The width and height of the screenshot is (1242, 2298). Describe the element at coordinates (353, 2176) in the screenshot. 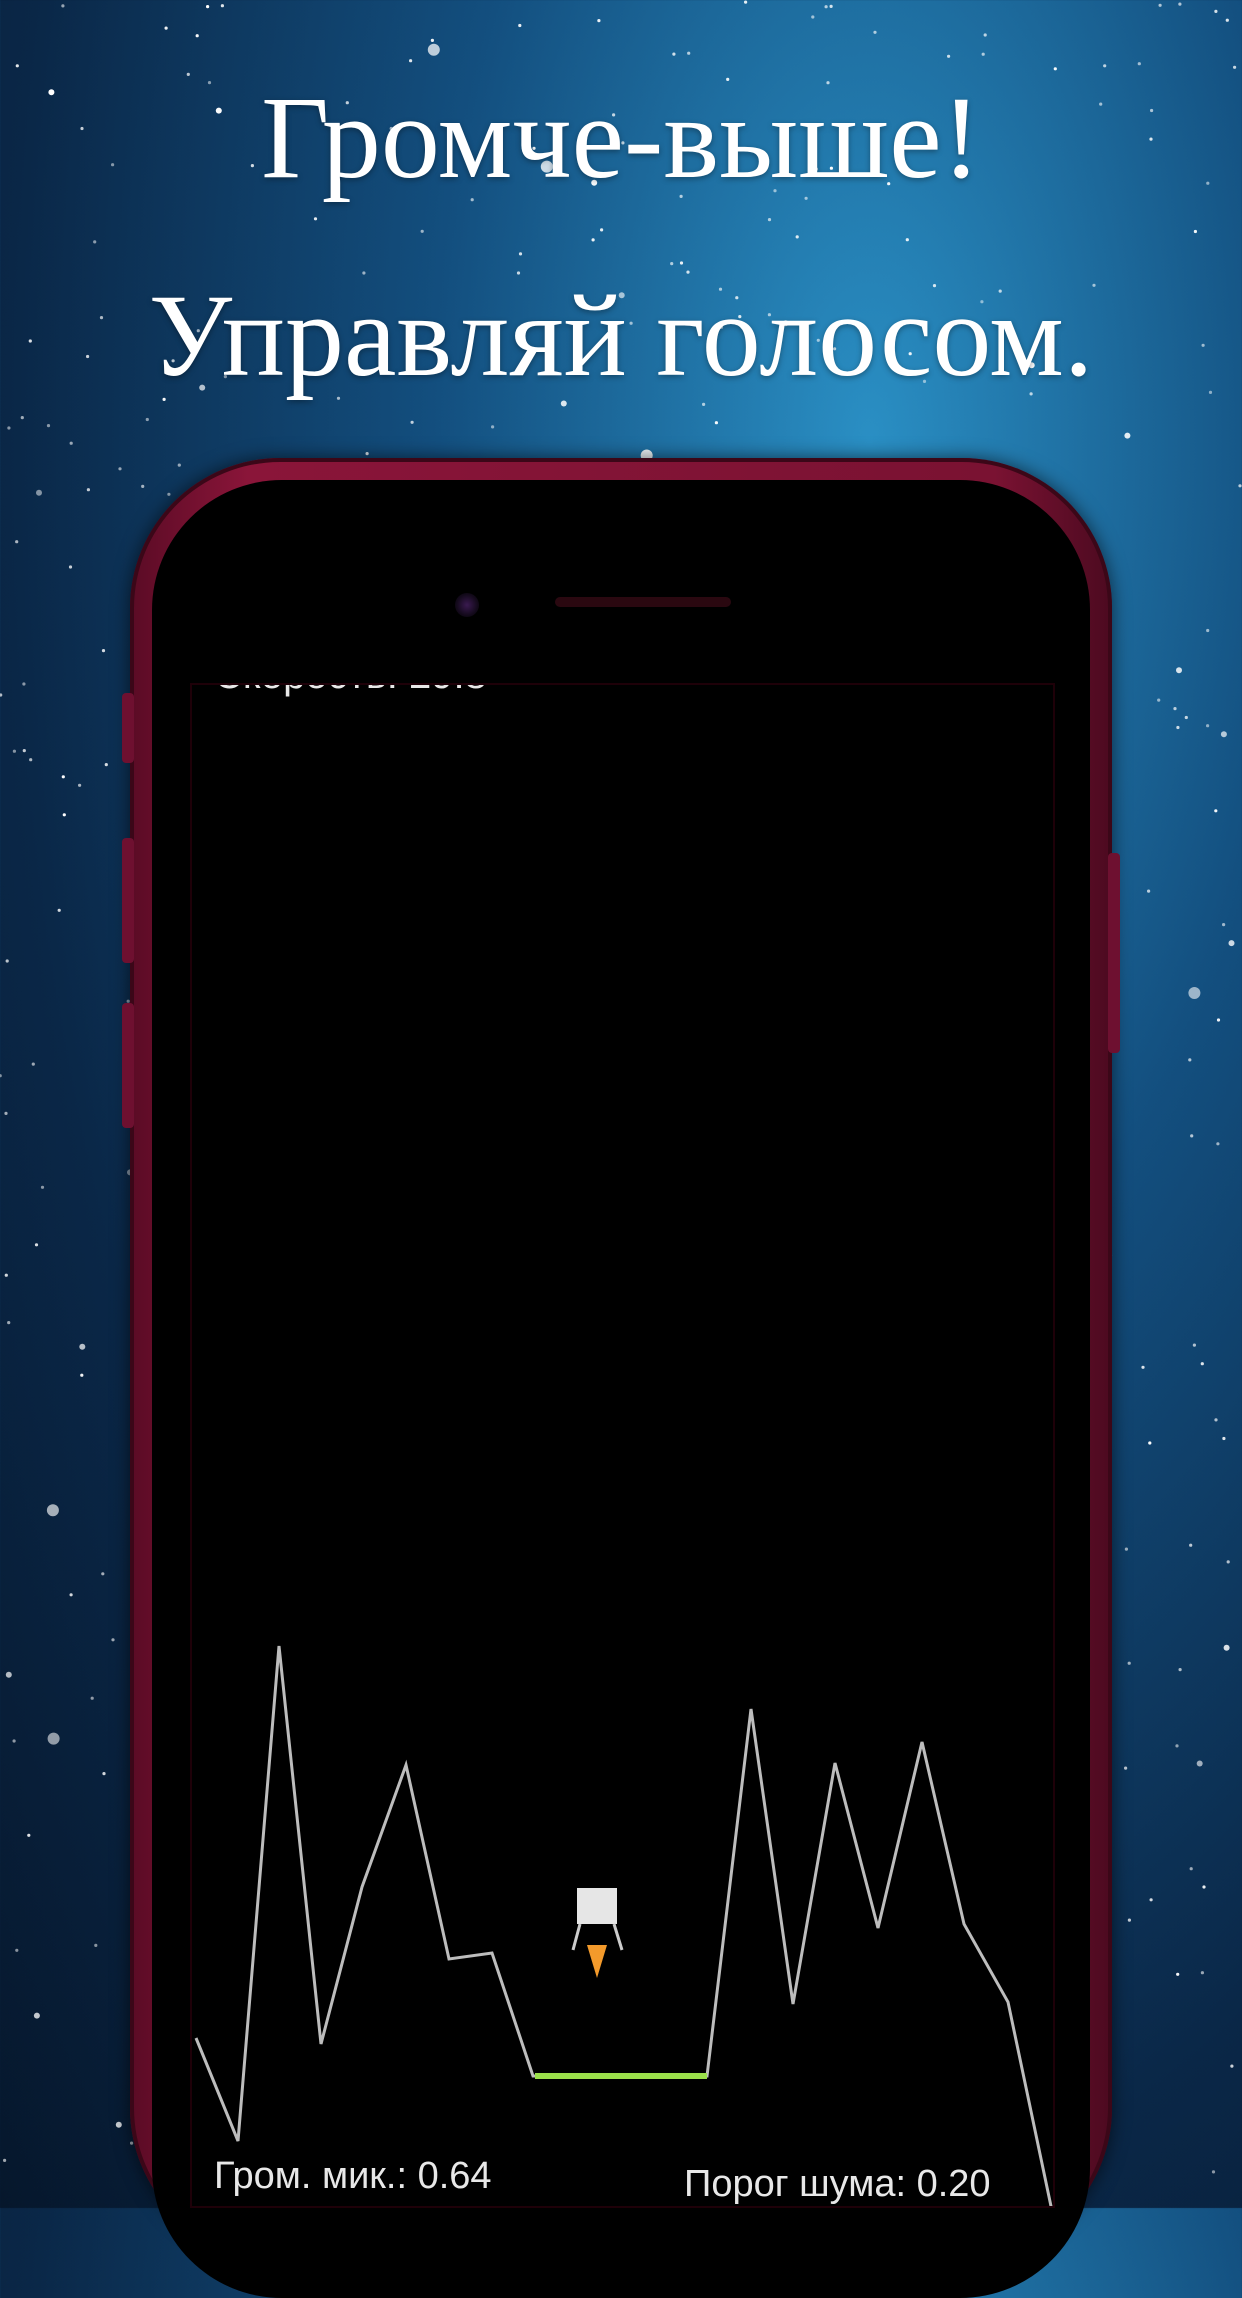

I see `mic-volume-readout: Гром. мик.: 0.64` at that location.